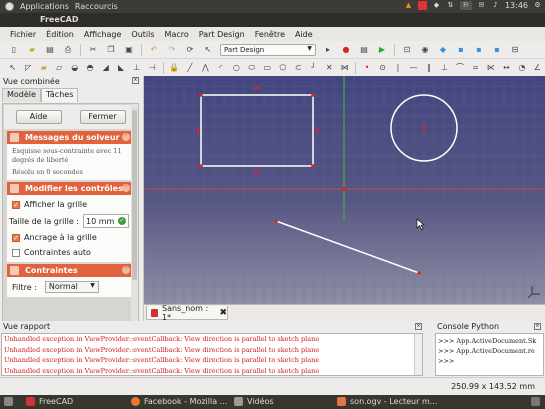 The image size is (545, 409). Describe the element at coordinates (236, 68) in the screenshot. I see `circle-icon: ○` at that location.